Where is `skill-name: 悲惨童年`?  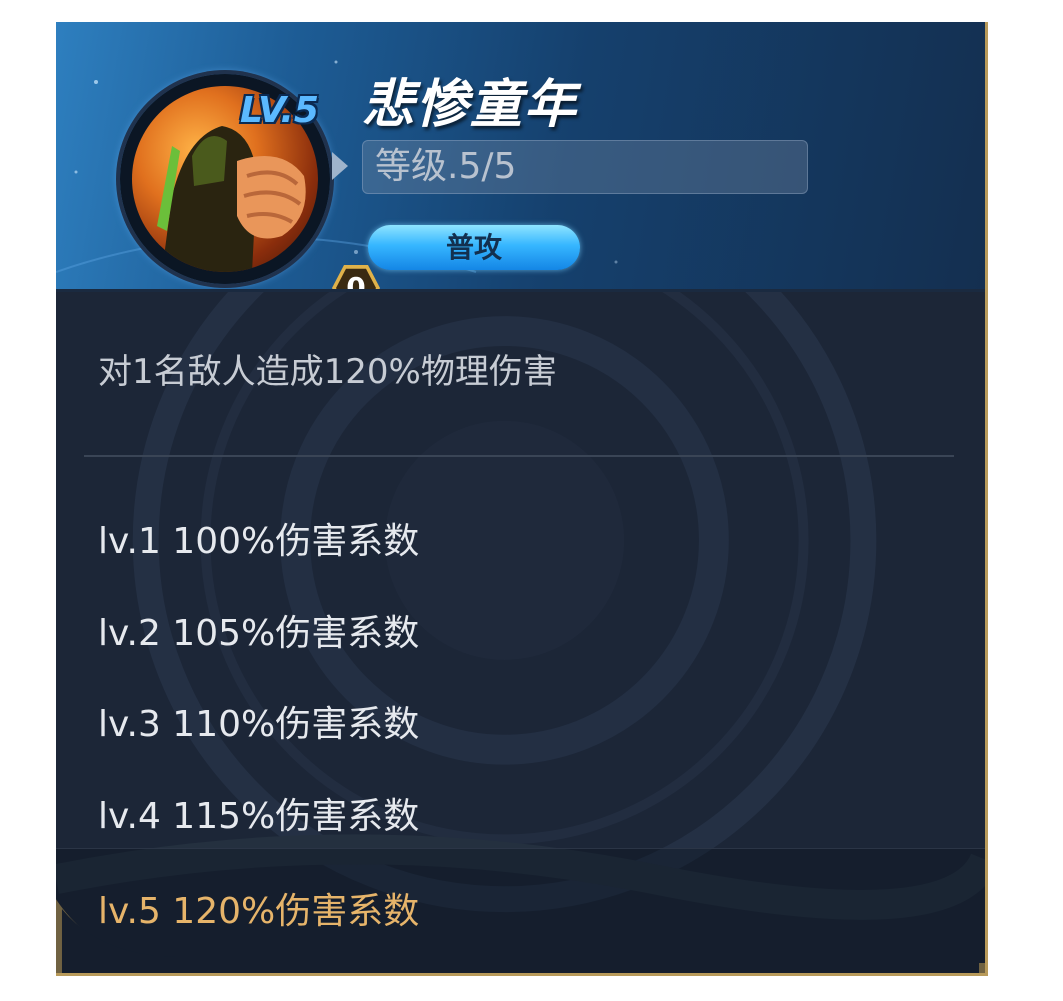
skill-name: 悲惨童年 is located at coordinates (470, 105).